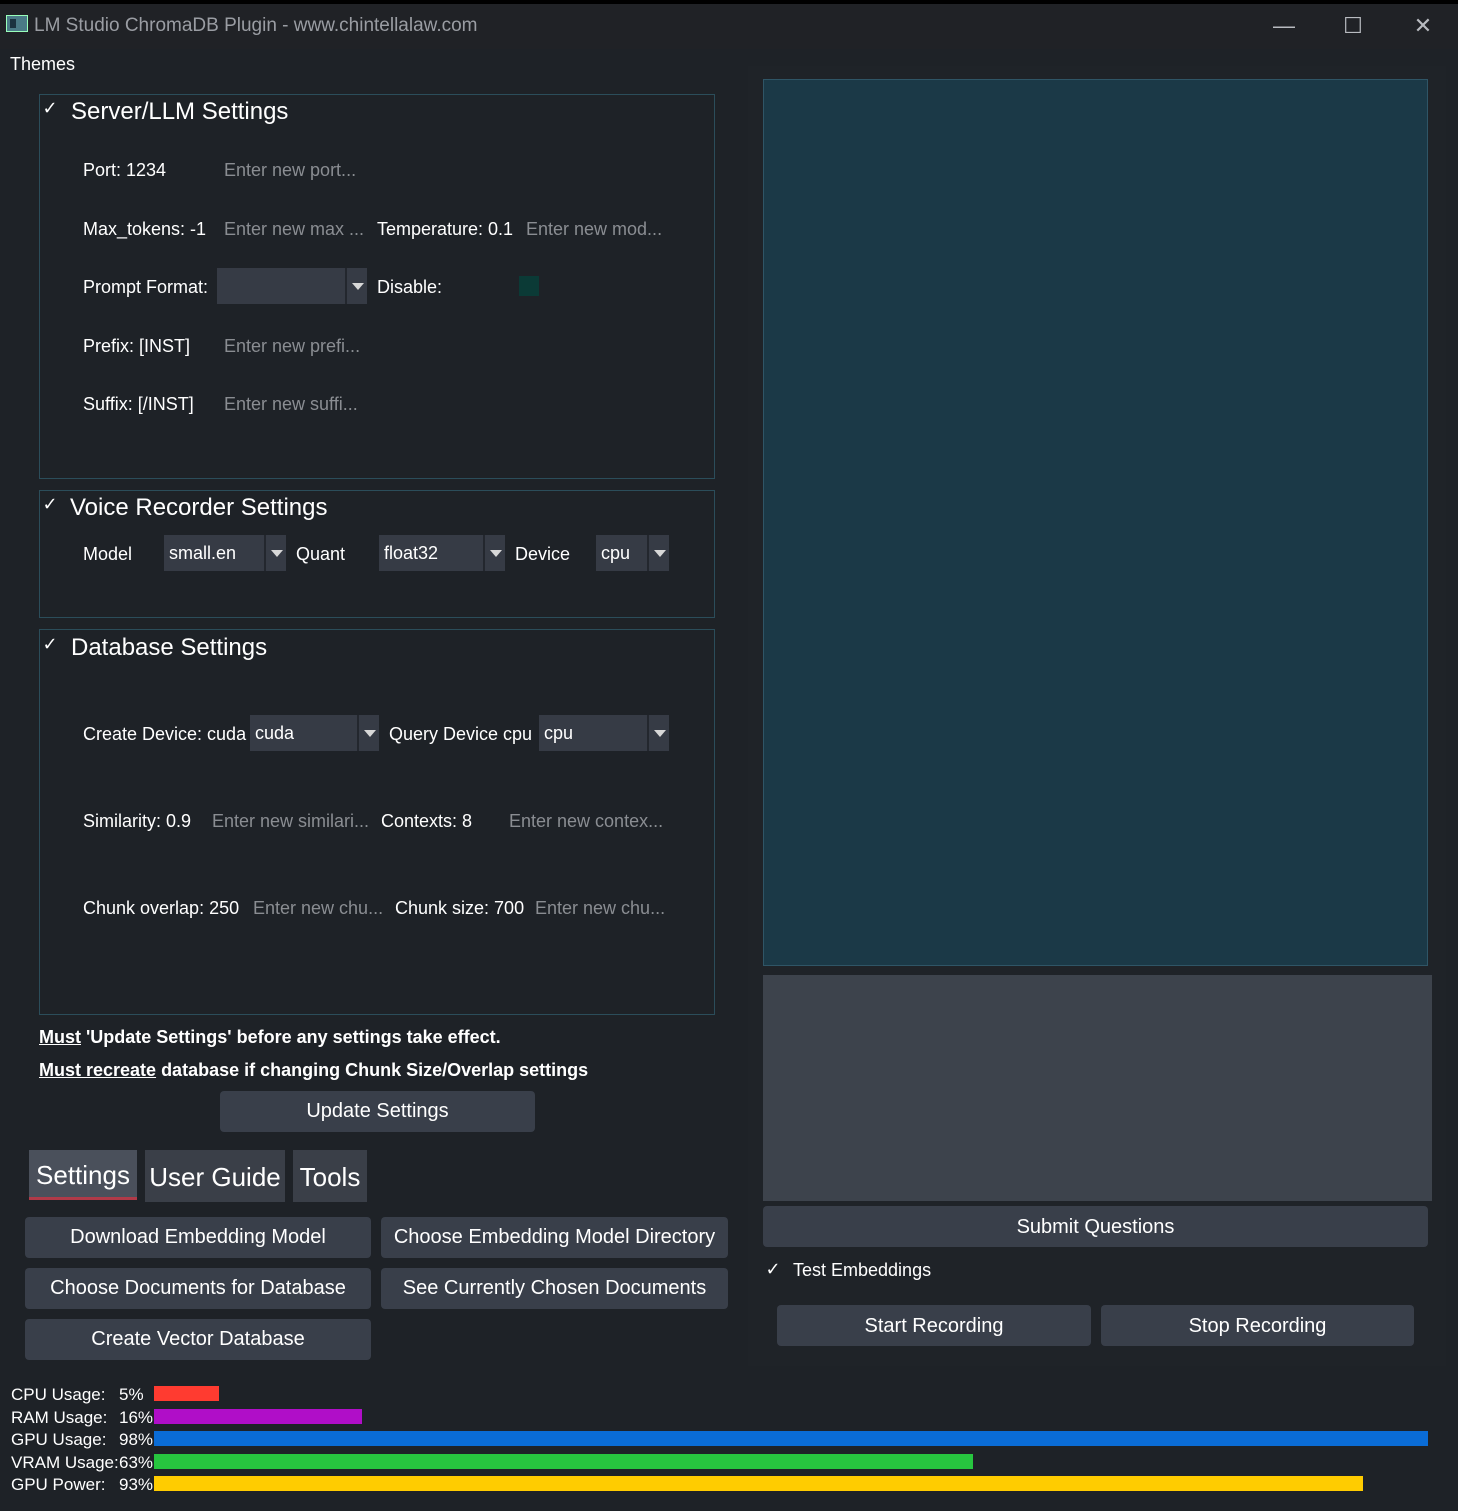 The image size is (1458, 1511). I want to click on port-input, so click(299, 170).